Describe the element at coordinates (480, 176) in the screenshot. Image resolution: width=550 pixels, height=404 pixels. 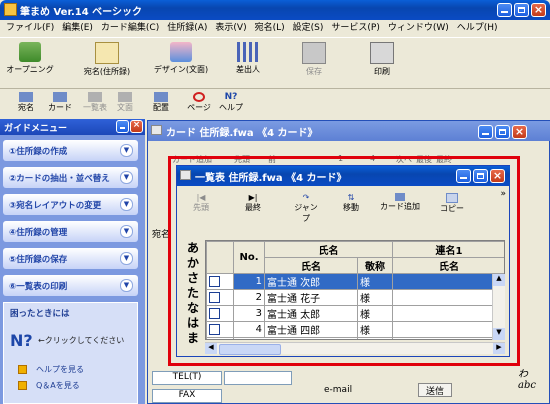
I see `list-maximize-button` at that location.